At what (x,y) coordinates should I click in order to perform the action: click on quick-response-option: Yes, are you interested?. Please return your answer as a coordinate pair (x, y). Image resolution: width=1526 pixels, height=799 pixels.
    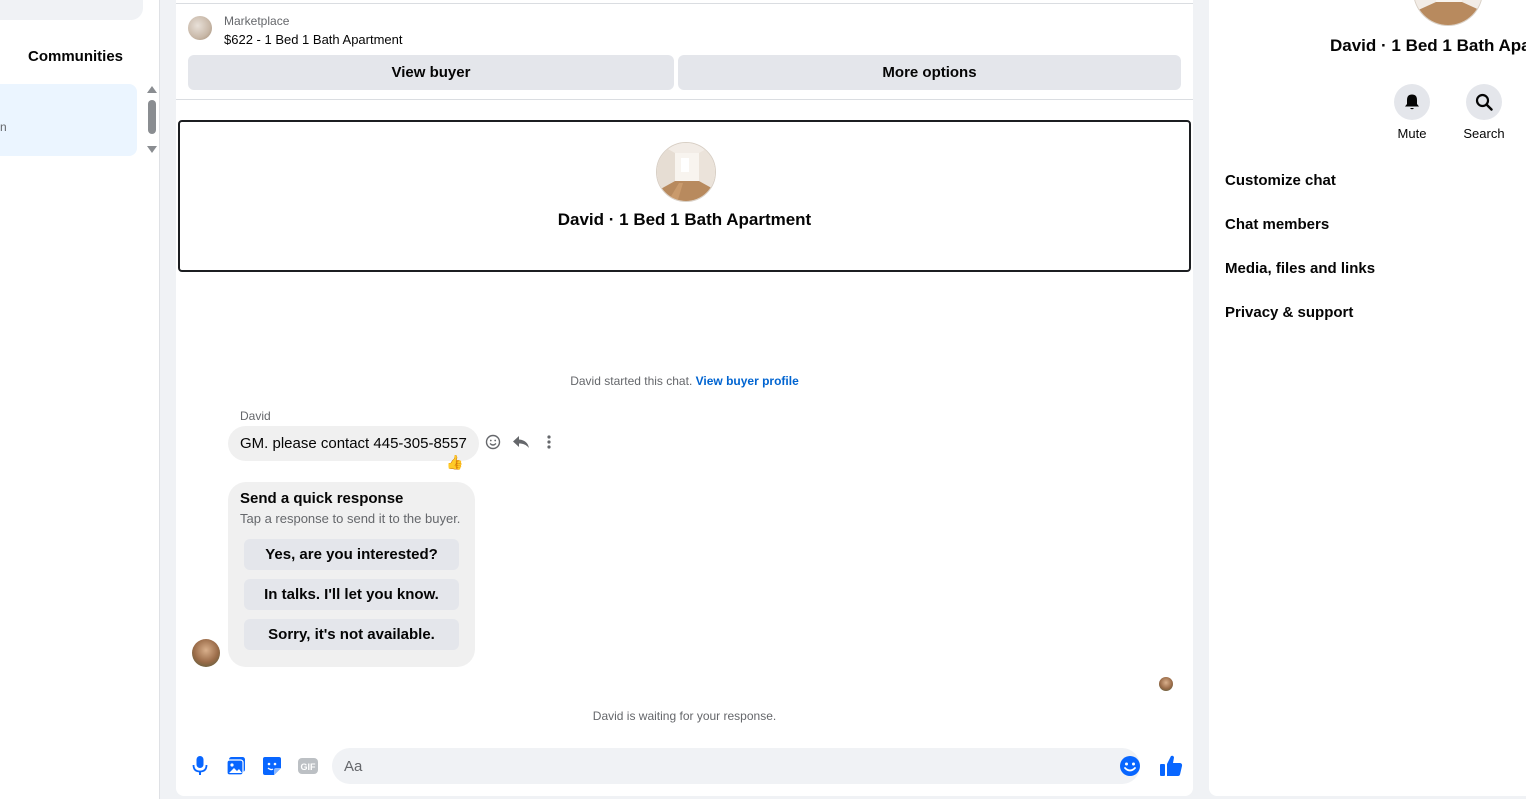
    Looking at the image, I should click on (351, 554).